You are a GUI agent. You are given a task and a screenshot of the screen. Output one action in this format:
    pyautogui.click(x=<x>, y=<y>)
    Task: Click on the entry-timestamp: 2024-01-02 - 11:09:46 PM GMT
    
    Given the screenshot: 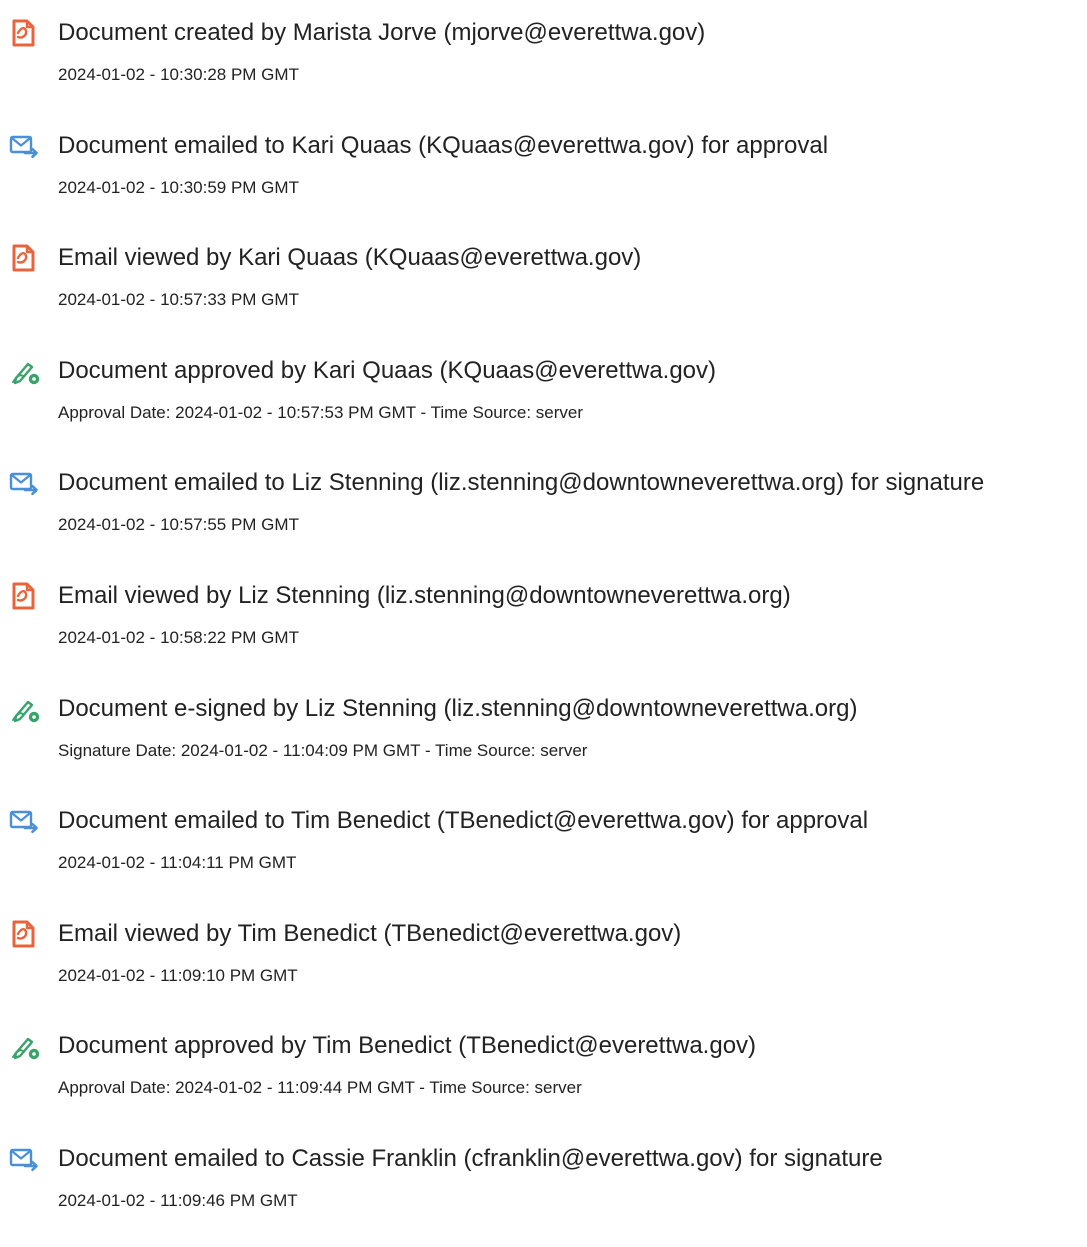 What is the action you would take?
    pyautogui.click(x=178, y=1200)
    